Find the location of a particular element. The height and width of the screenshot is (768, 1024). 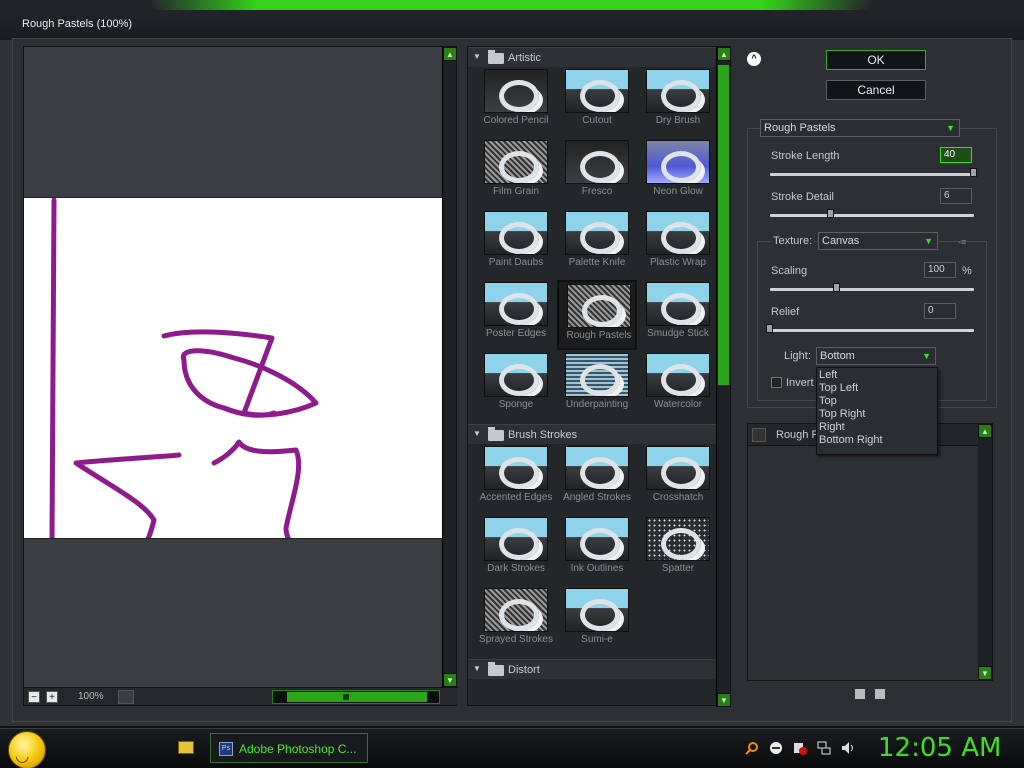

filter-thumbnail: Dark Strokes is located at coordinates (516, 550).